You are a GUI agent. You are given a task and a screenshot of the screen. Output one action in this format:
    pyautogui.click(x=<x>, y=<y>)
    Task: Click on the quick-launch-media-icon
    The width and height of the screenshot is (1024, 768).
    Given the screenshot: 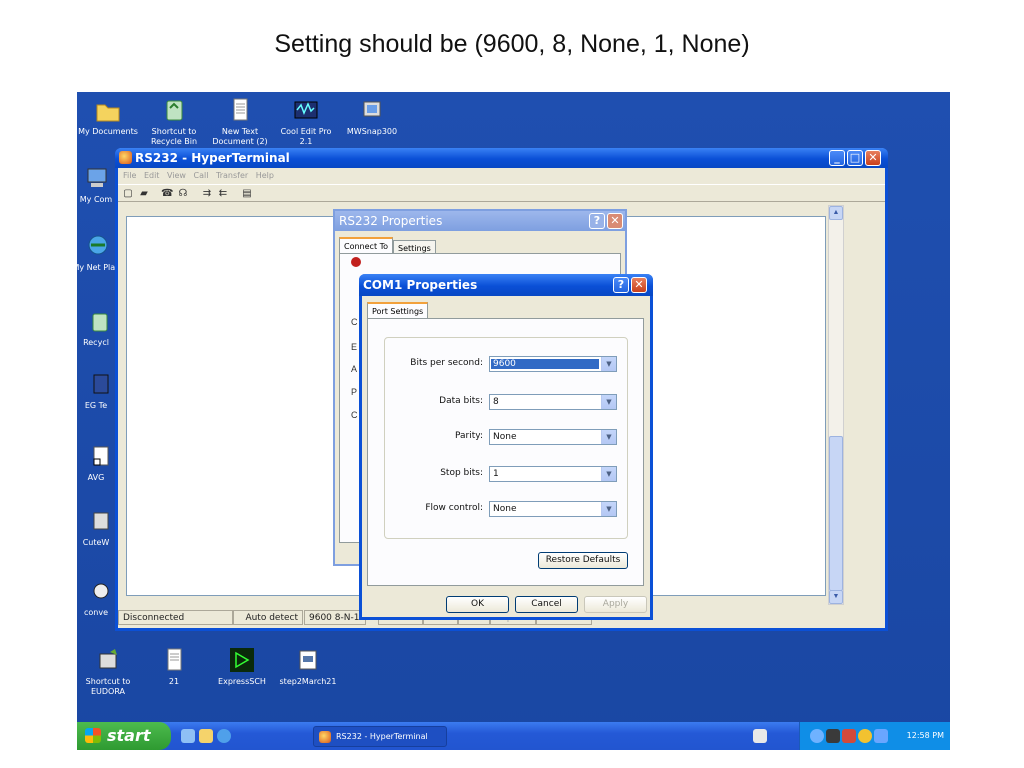 What is the action you would take?
    pyautogui.click(x=188, y=736)
    